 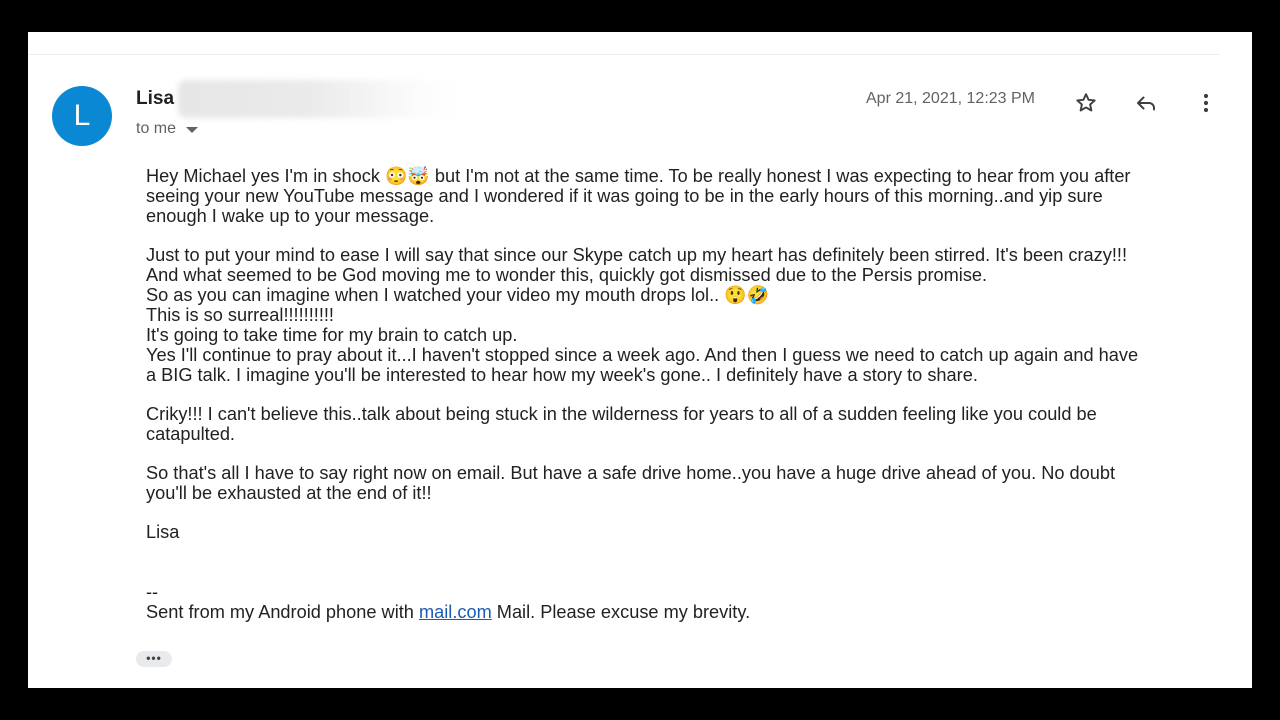 I want to click on recipient-label: to me, so click(x=156, y=128).